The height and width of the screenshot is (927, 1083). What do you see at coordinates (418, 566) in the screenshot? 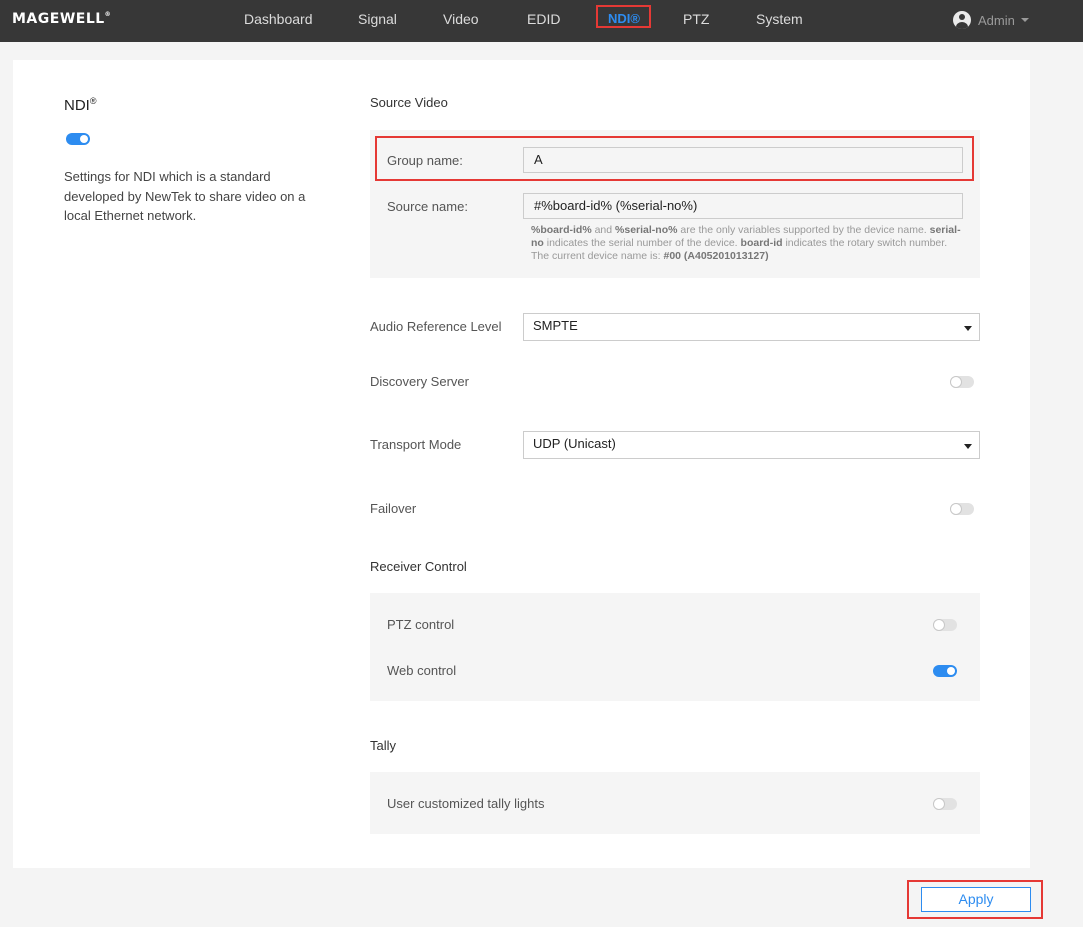
I see `receiver-control-heading: Receiver Control` at bounding box center [418, 566].